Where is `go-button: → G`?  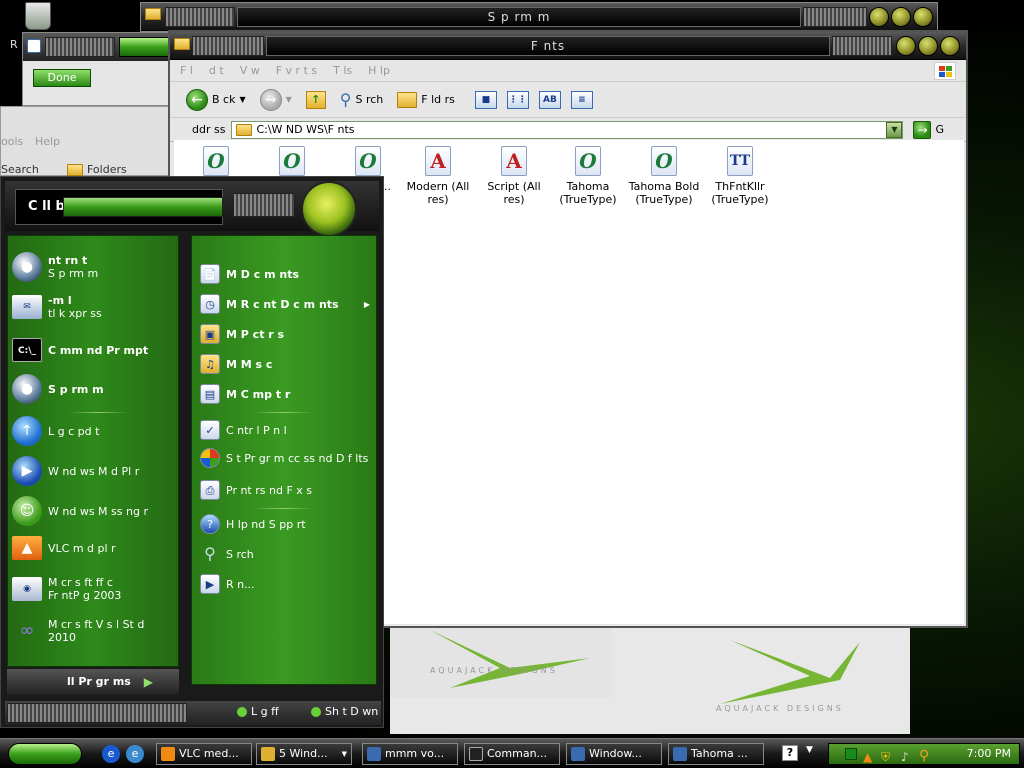
go-button: → G is located at coordinates (928, 129).